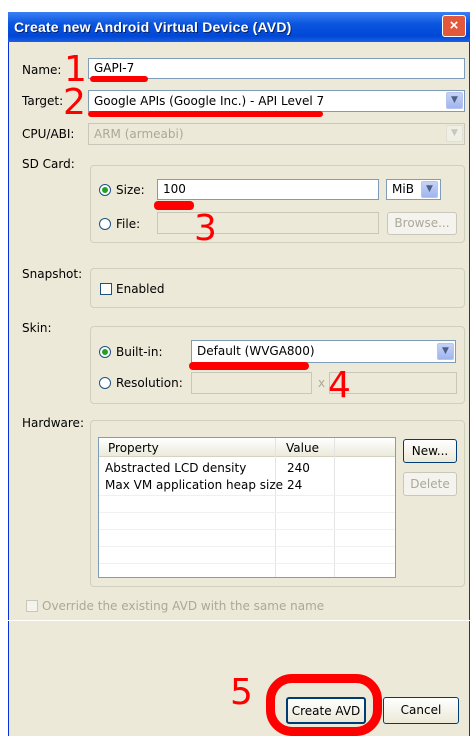 Image resolution: width=470 pixels, height=736 pixels. What do you see at coordinates (403, 189) in the screenshot?
I see `size-unit-value: MiB` at bounding box center [403, 189].